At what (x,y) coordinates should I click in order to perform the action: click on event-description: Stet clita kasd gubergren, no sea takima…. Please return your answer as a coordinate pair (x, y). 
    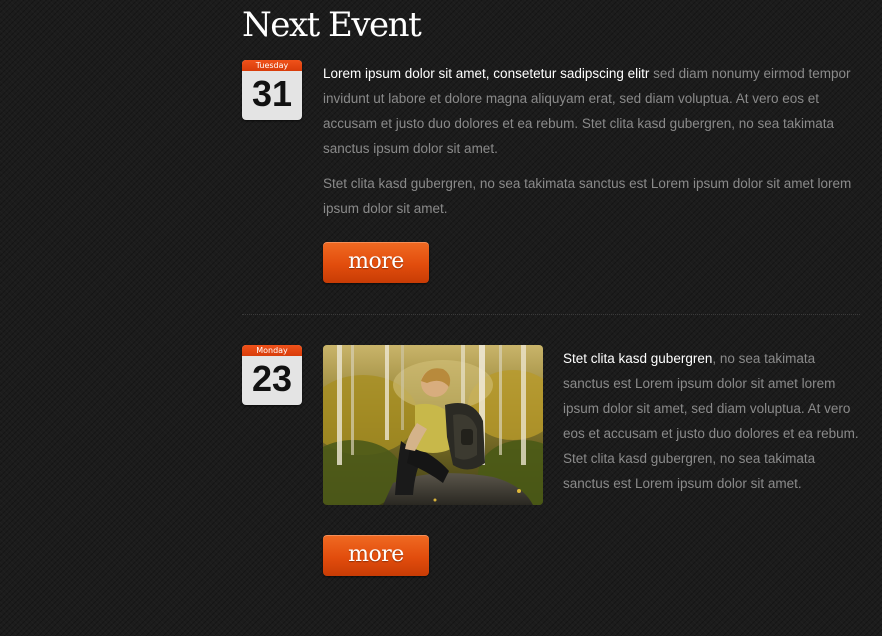
    Looking at the image, I should click on (713, 421).